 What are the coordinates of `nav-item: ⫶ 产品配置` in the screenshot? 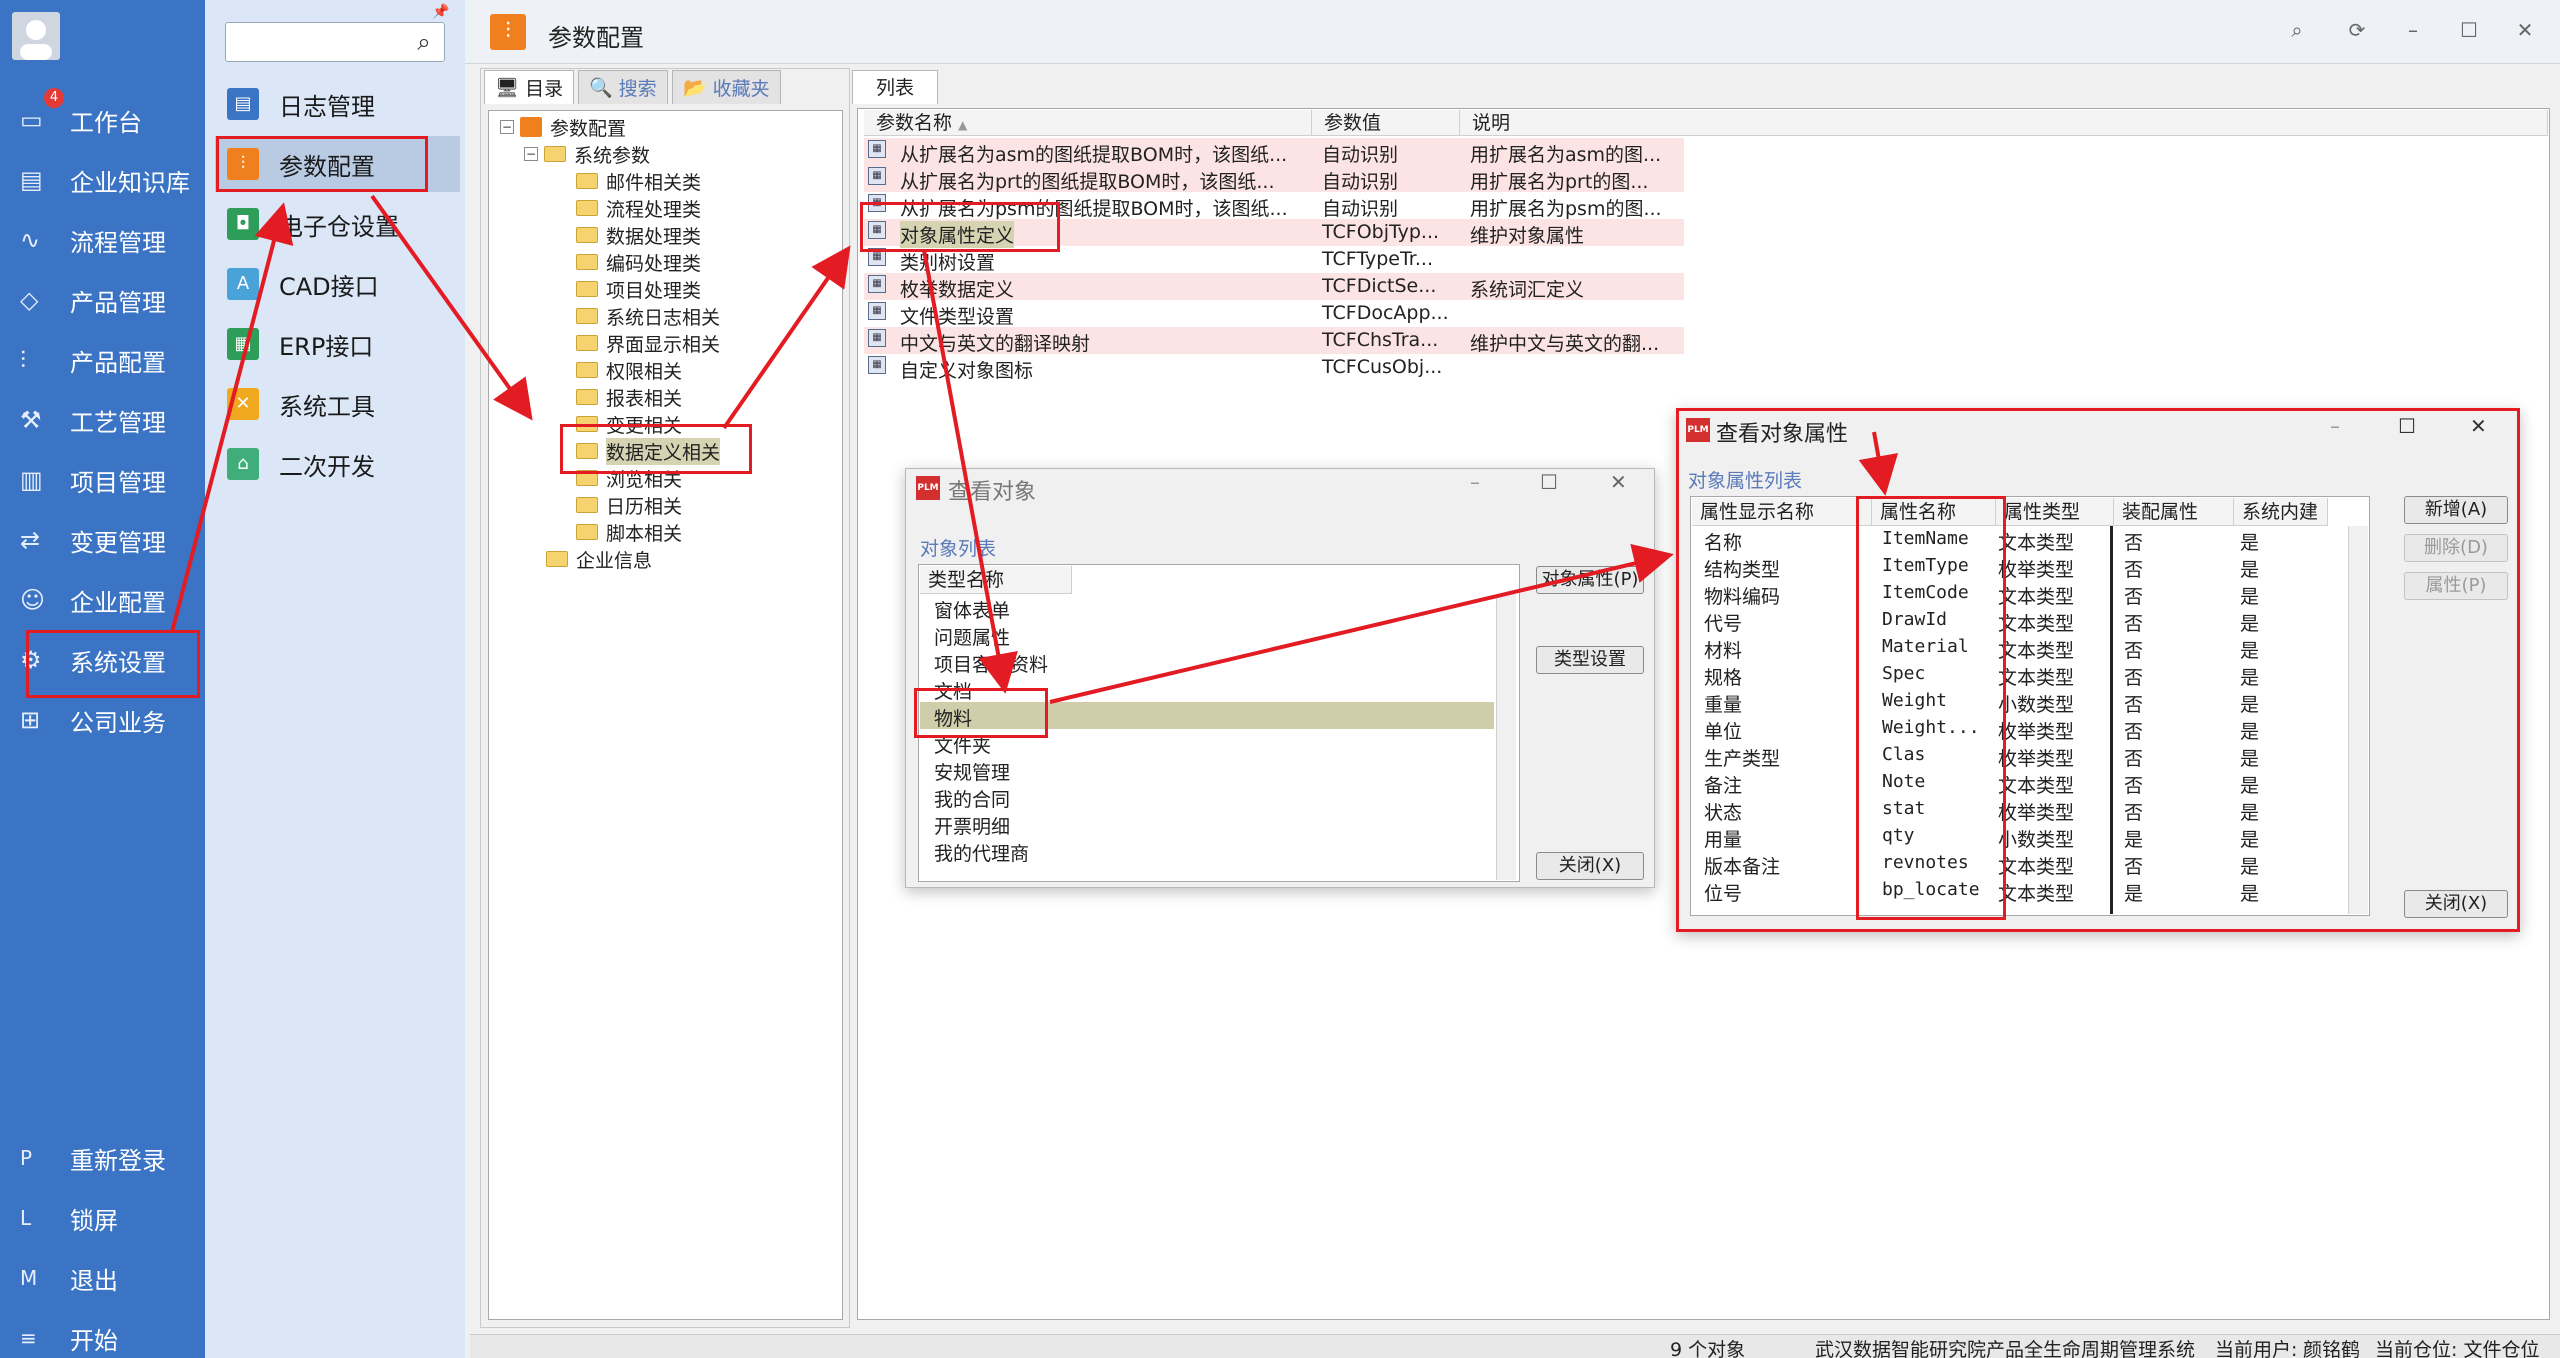 It's located at (102, 360).